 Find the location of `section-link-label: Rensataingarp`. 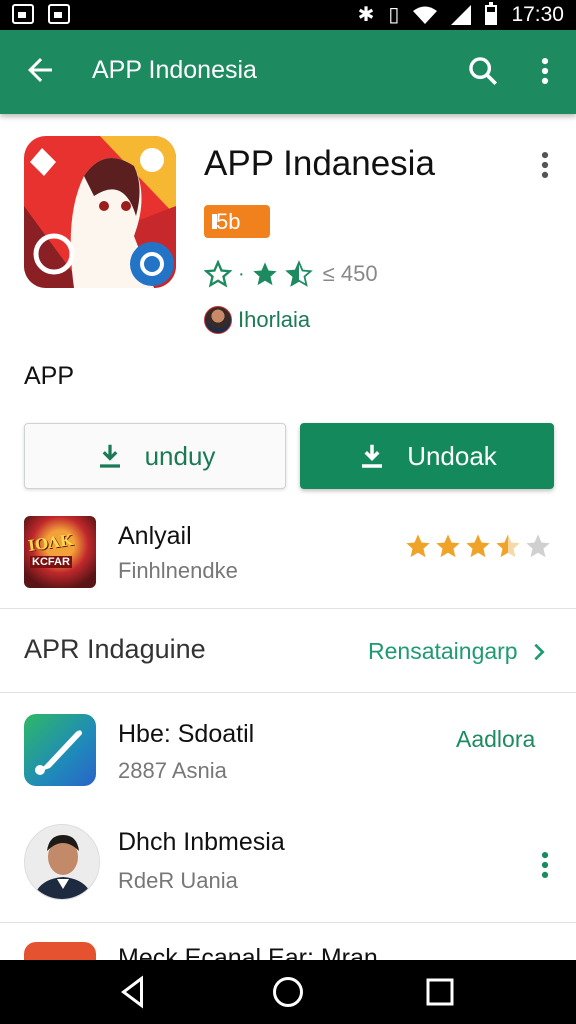

section-link-label: Rensataingarp is located at coordinates (443, 651).